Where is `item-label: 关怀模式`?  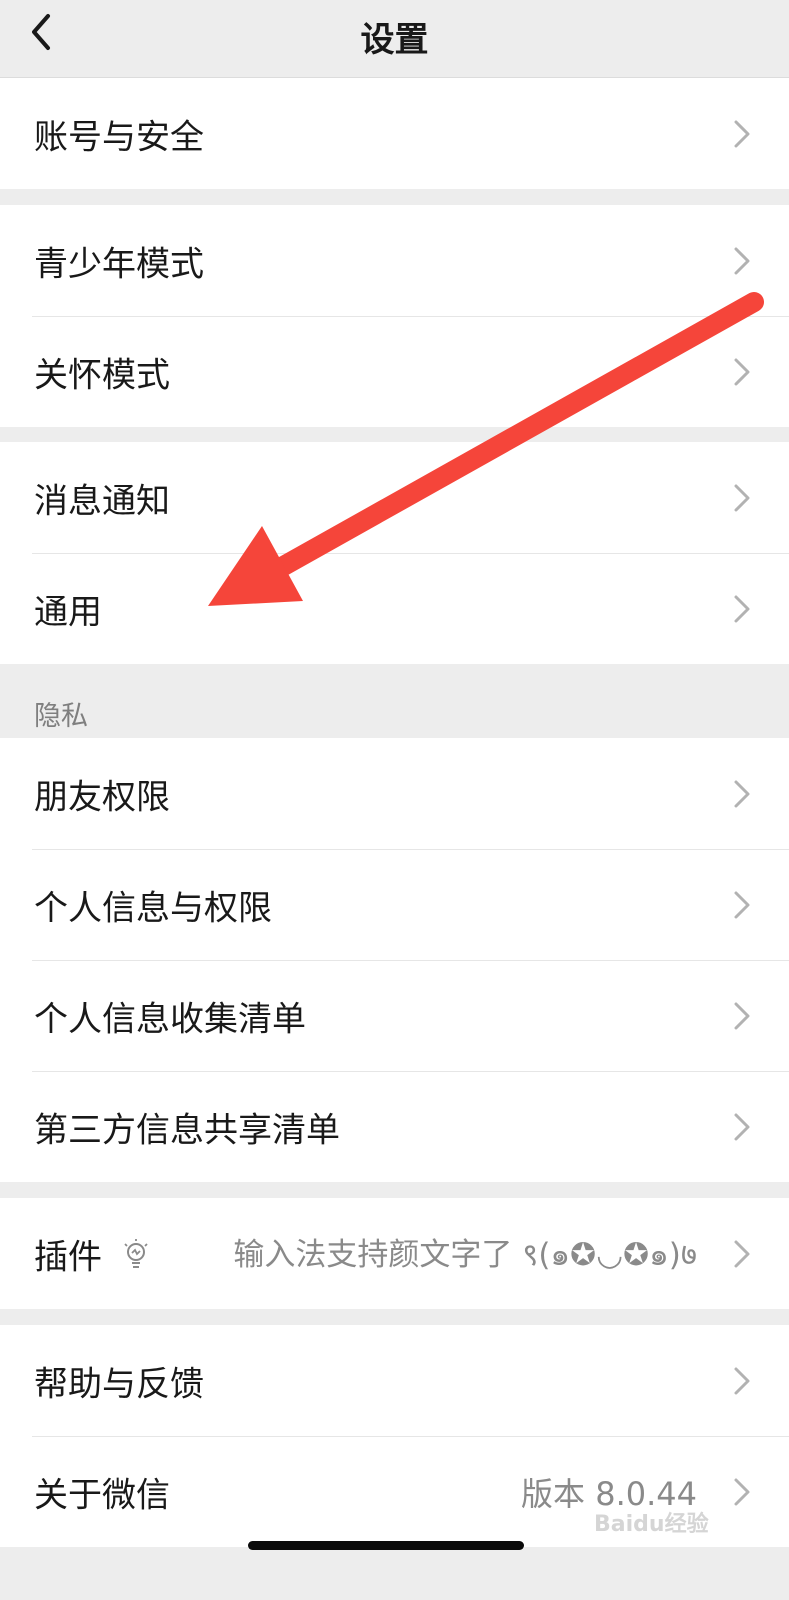
item-label: 关怀模式 is located at coordinates (102, 375).